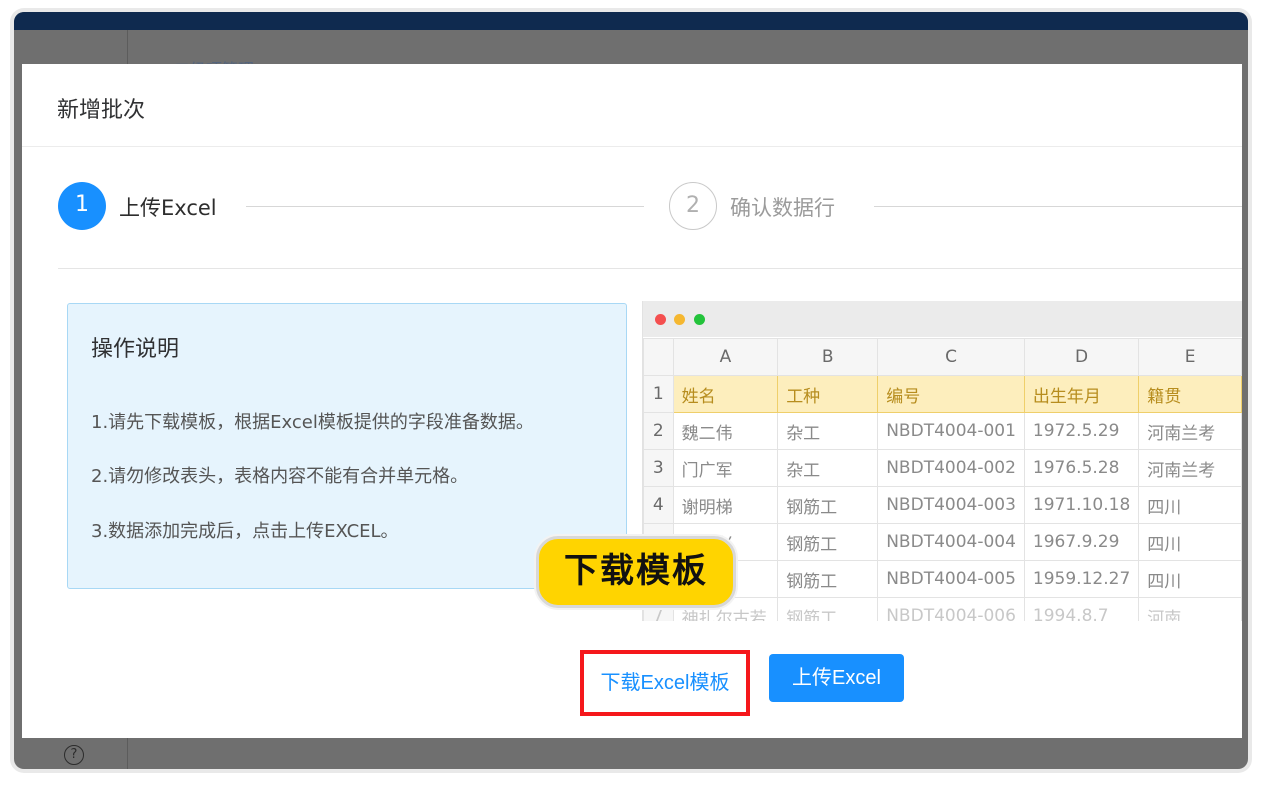 This screenshot has height=790, width=1269. Describe the element at coordinates (1081, 431) in the screenshot. I see `table-cell: 1972.5.29` at that location.